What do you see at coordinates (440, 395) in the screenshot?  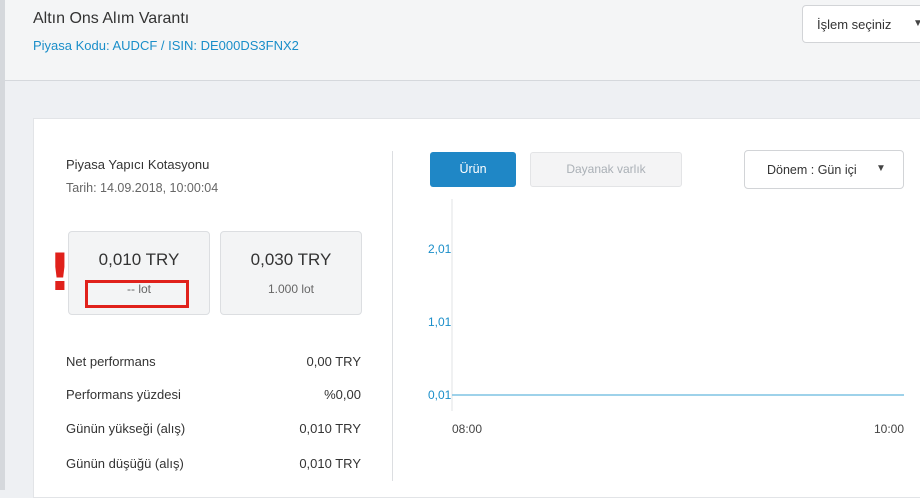 I see `y-tick-label: 0,01` at bounding box center [440, 395].